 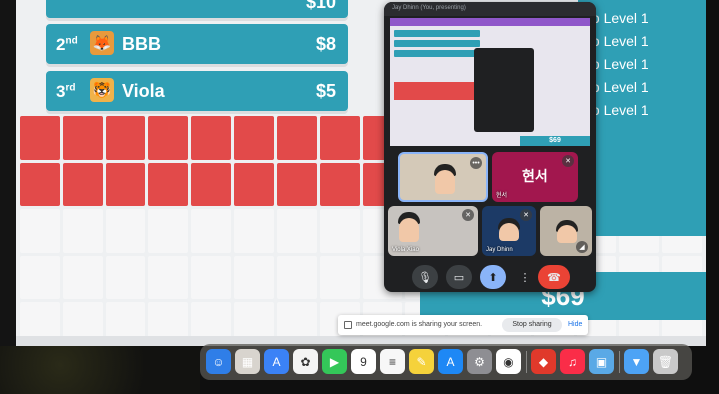 What do you see at coordinates (247, 361) in the screenshot?
I see `launchpad-icon: ▦` at bounding box center [247, 361].